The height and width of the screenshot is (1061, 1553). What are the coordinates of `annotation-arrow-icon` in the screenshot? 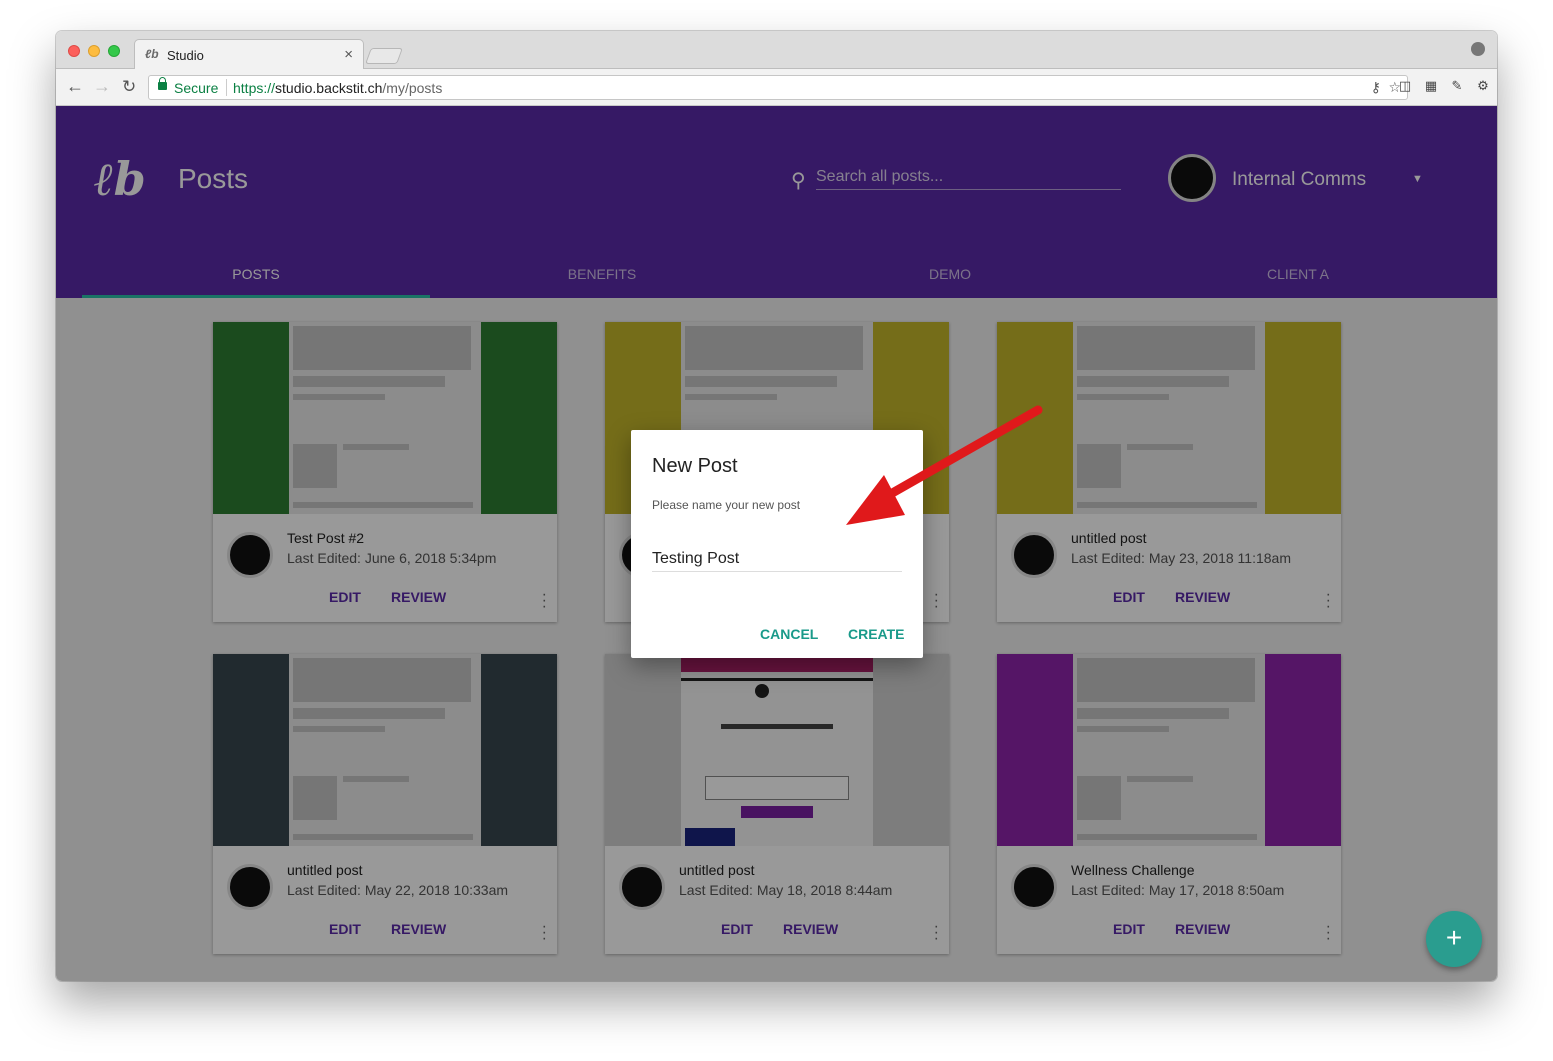 It's located at (944, 465).